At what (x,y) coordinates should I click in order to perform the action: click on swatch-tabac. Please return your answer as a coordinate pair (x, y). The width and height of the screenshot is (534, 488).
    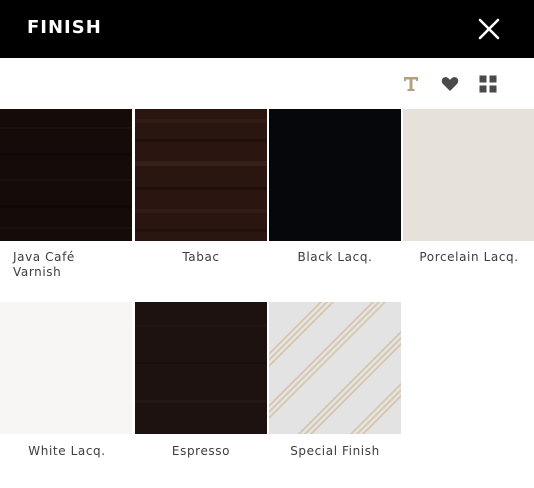
    Looking at the image, I should click on (201, 175).